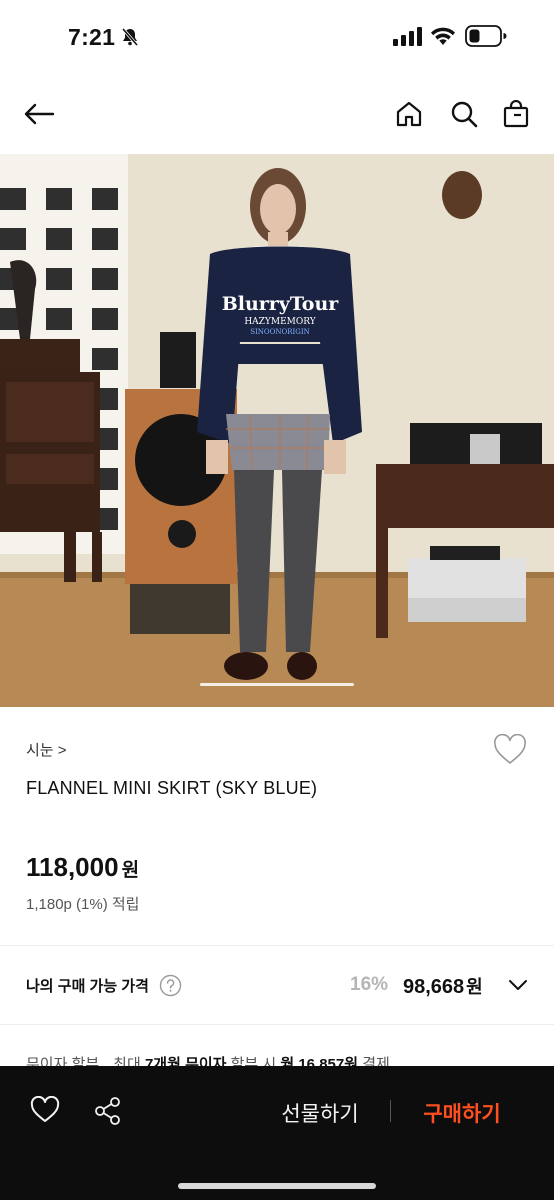  Describe the element at coordinates (130, 870) in the screenshot. I see `price-unit: 원` at that location.